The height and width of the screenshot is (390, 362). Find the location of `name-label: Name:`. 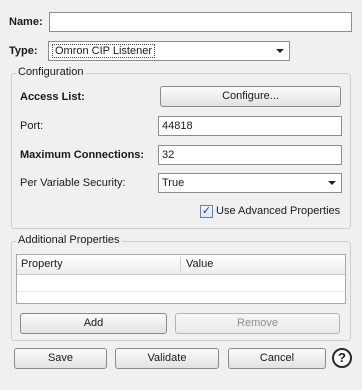

name-label: Name: is located at coordinates (26, 22).